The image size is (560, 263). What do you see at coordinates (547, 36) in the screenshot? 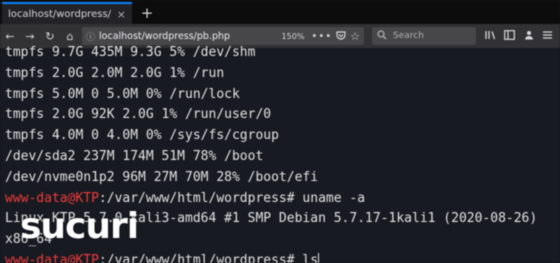
I see `menu-icon` at bounding box center [547, 36].